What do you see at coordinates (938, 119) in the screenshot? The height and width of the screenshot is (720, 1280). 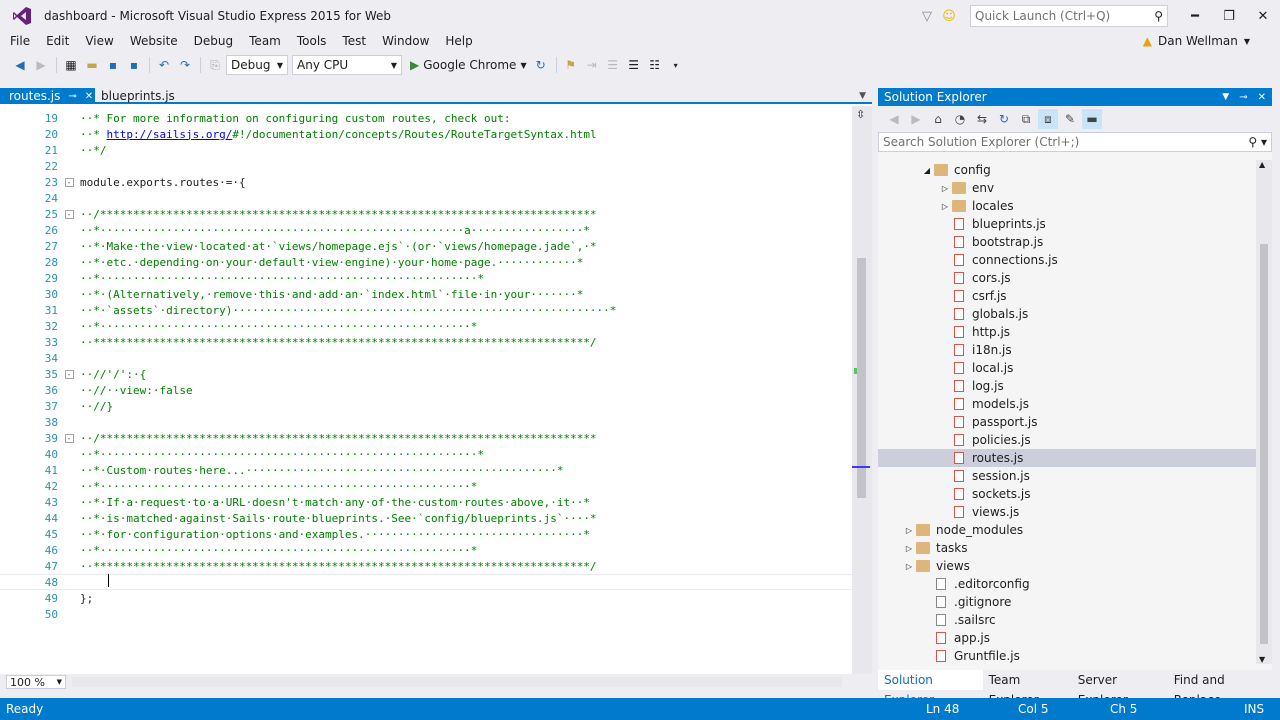 I see `home-icon: ⌂` at bounding box center [938, 119].